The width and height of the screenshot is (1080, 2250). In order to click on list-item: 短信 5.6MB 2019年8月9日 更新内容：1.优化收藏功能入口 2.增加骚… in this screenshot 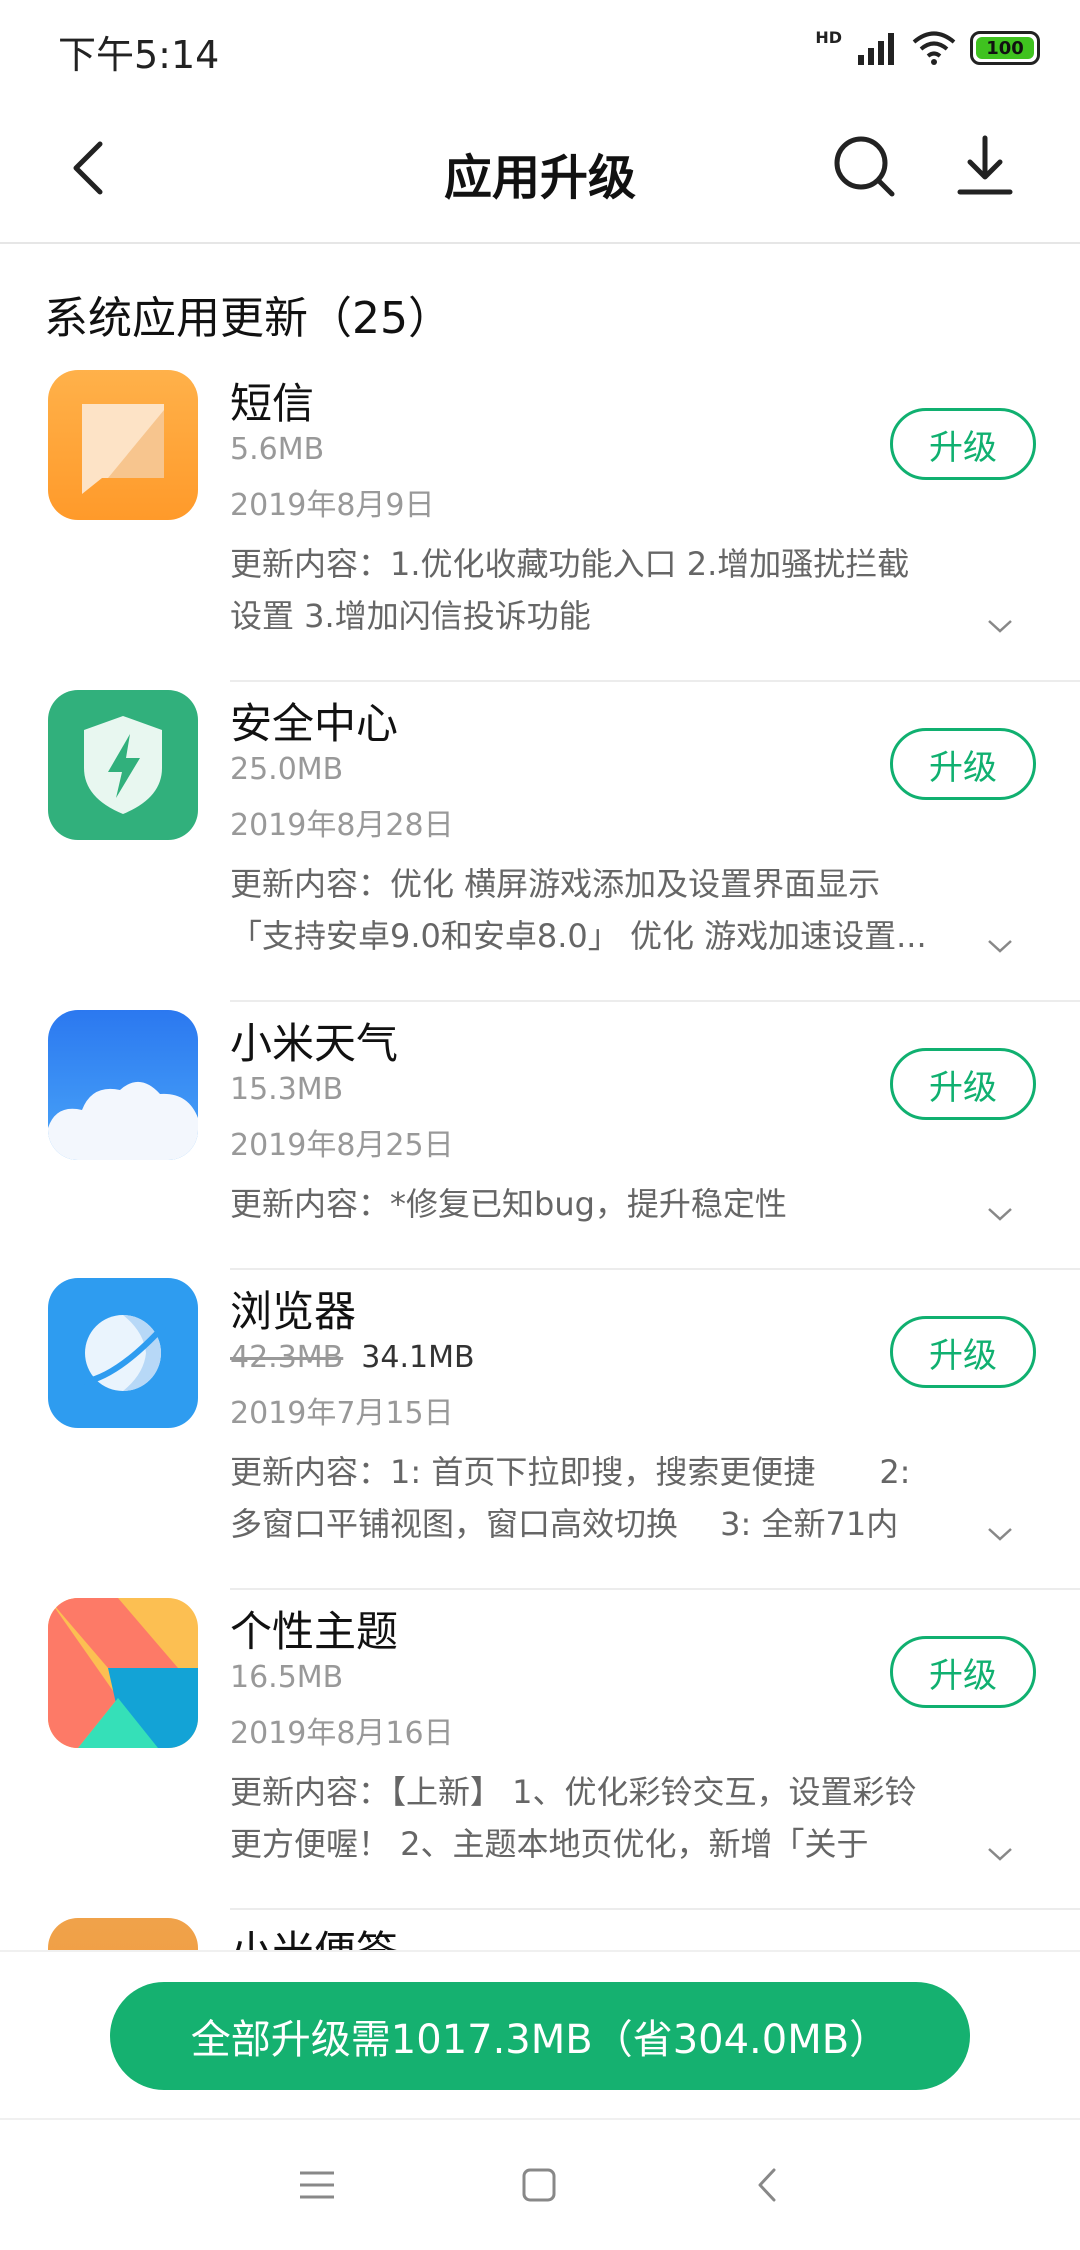, I will do `click(540, 522)`.